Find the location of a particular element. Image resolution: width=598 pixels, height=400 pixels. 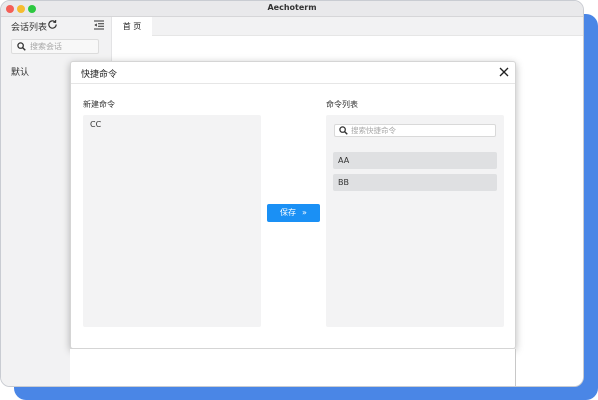

close-icon is located at coordinates (504, 72).